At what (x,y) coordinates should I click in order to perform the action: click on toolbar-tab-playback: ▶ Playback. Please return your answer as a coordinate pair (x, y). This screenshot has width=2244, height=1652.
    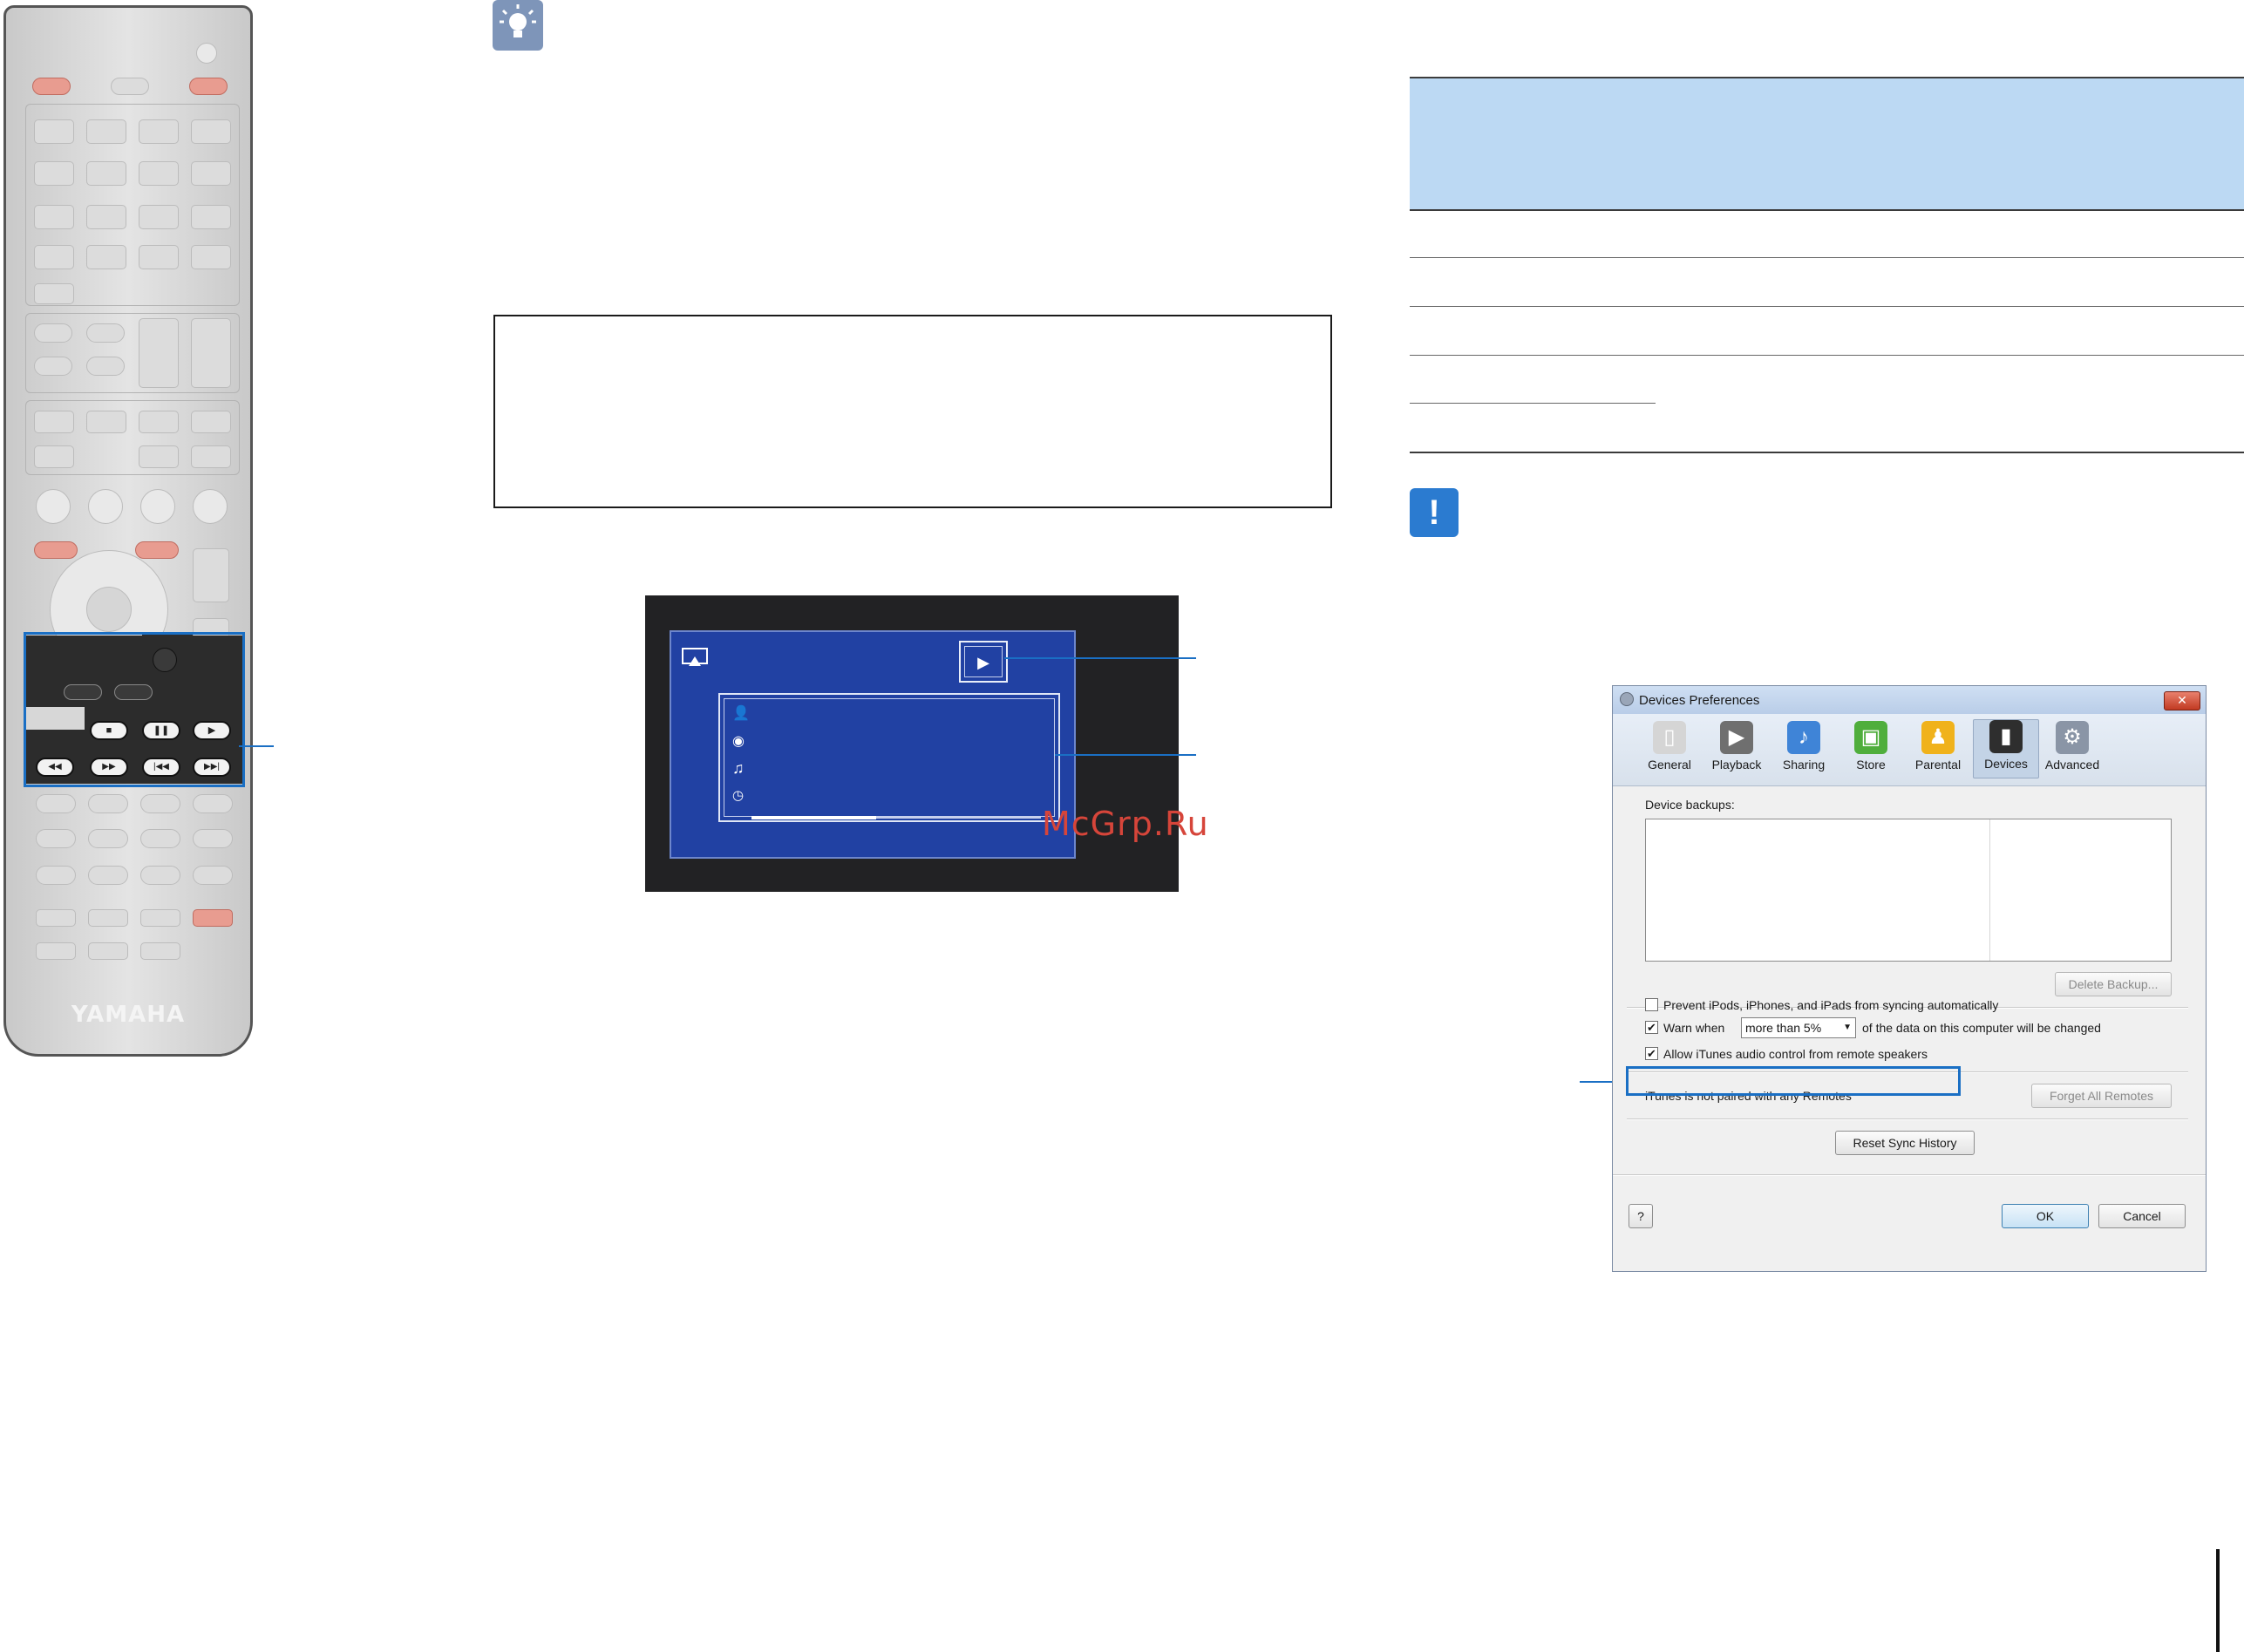
    Looking at the image, I should click on (1736, 746).